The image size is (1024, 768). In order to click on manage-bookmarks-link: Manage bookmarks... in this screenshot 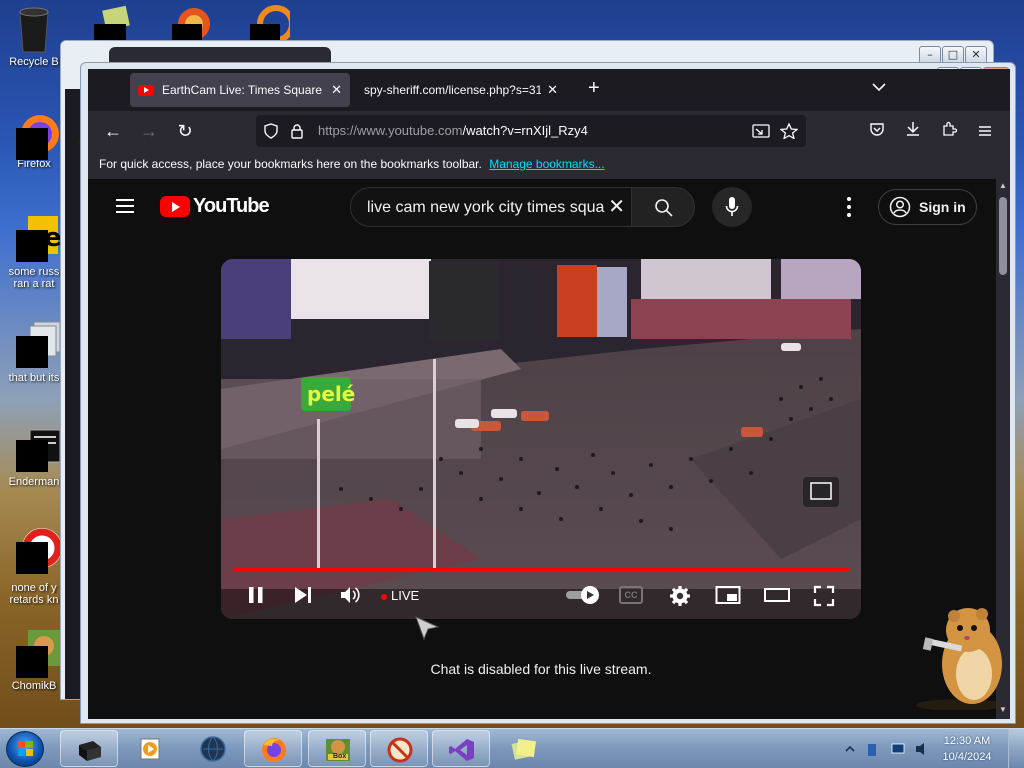, I will do `click(546, 164)`.